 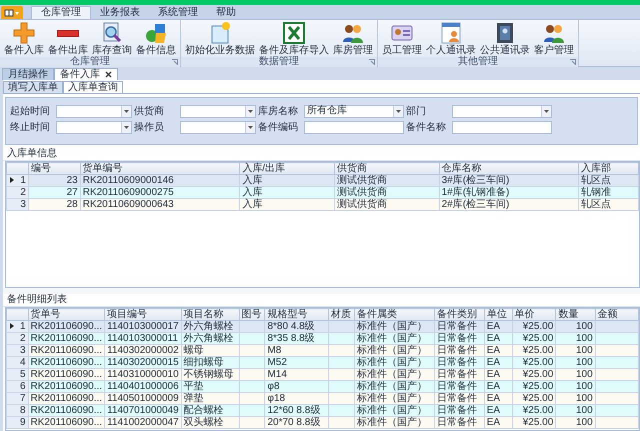 What do you see at coordinates (24, 33) in the screenshot?
I see `plus-icon` at bounding box center [24, 33].